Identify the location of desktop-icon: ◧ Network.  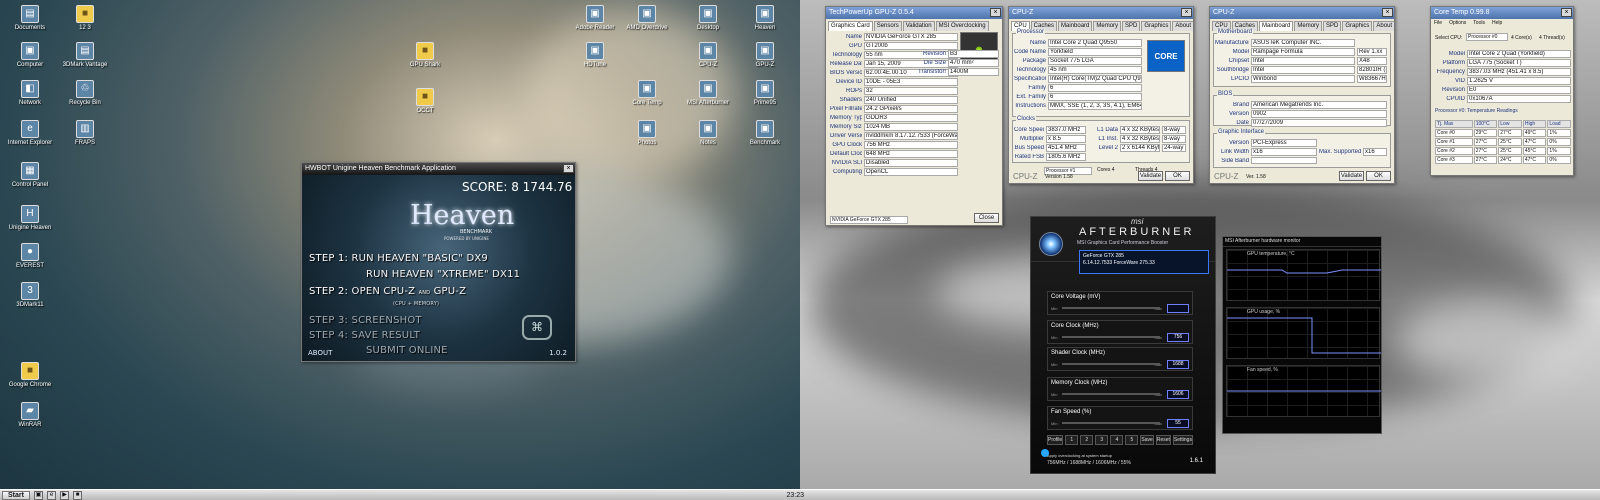
(30, 93).